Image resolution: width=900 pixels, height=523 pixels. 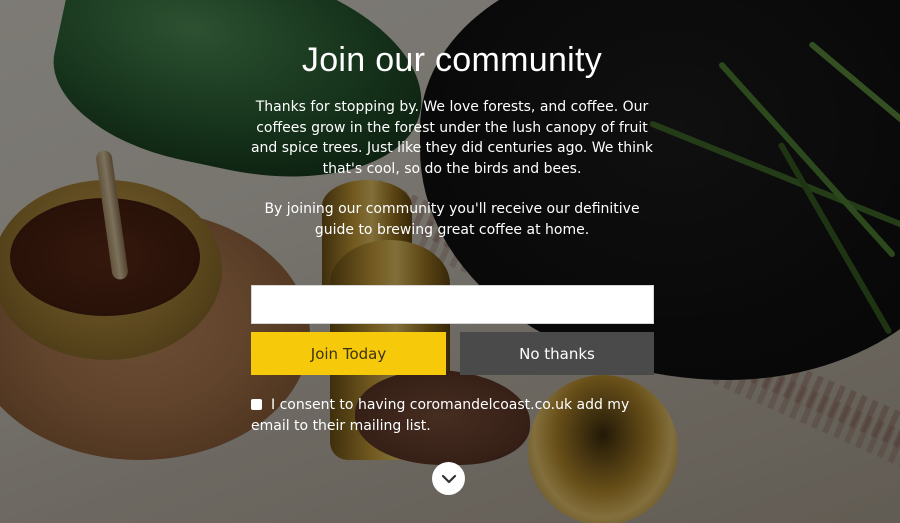 I want to click on no-thanks-label: No thanks, so click(x=557, y=353).